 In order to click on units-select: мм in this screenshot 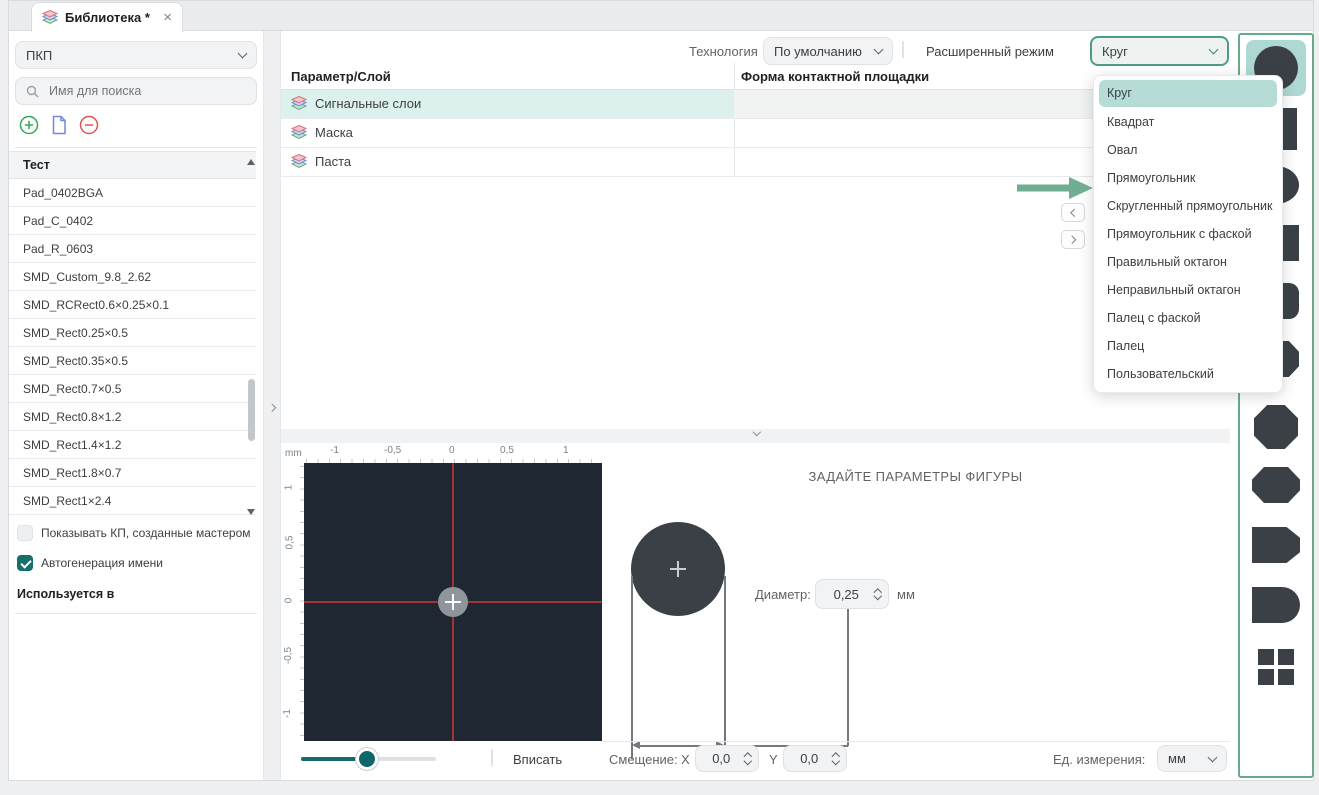, I will do `click(1192, 758)`.